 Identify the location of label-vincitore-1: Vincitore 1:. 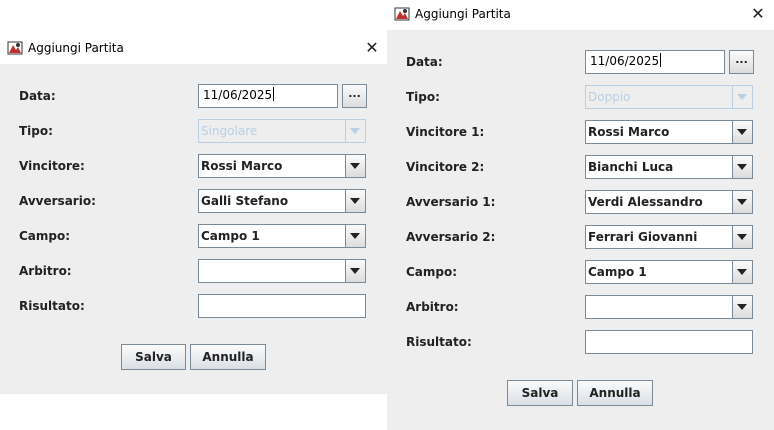
(445, 132).